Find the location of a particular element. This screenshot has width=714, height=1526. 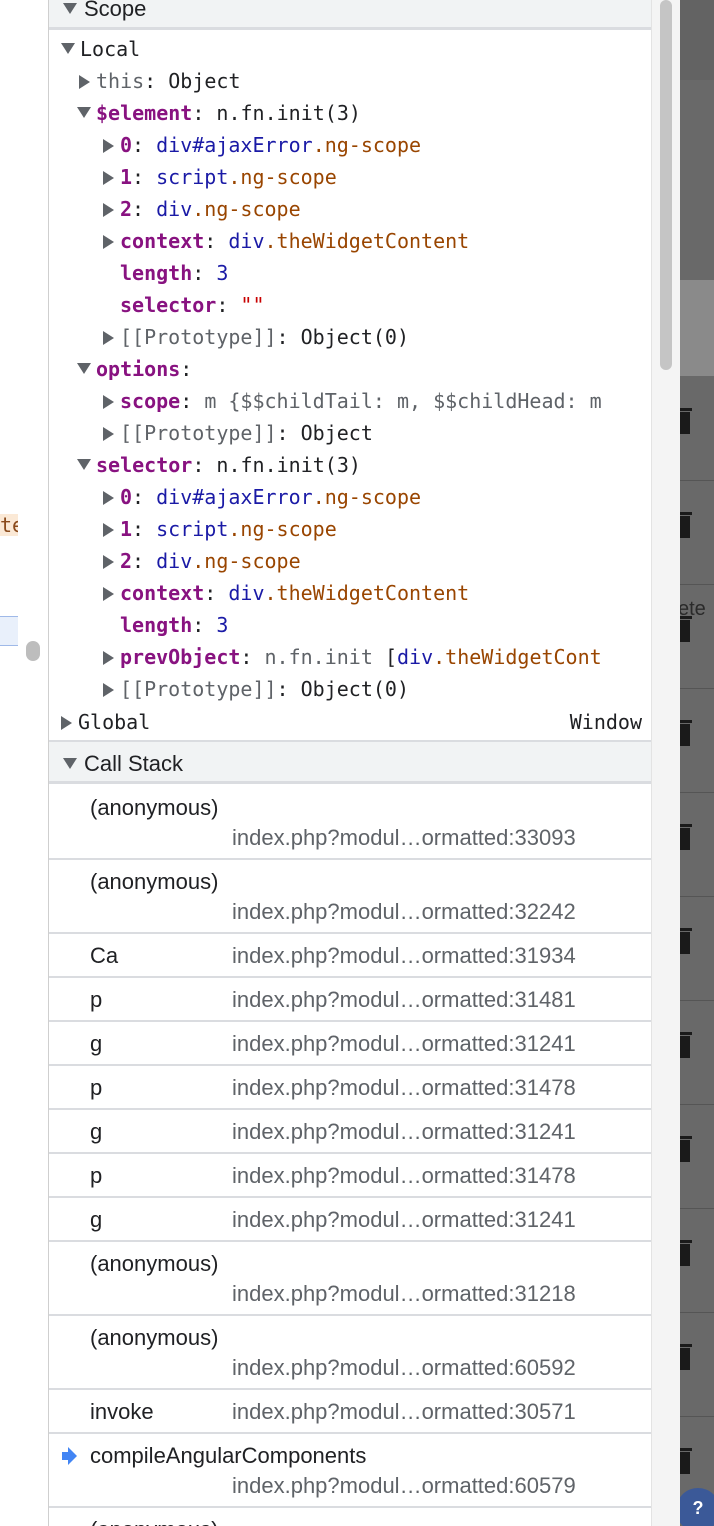

frame-location: index.php?modul…ormatted:31934 is located at coordinates (404, 956).